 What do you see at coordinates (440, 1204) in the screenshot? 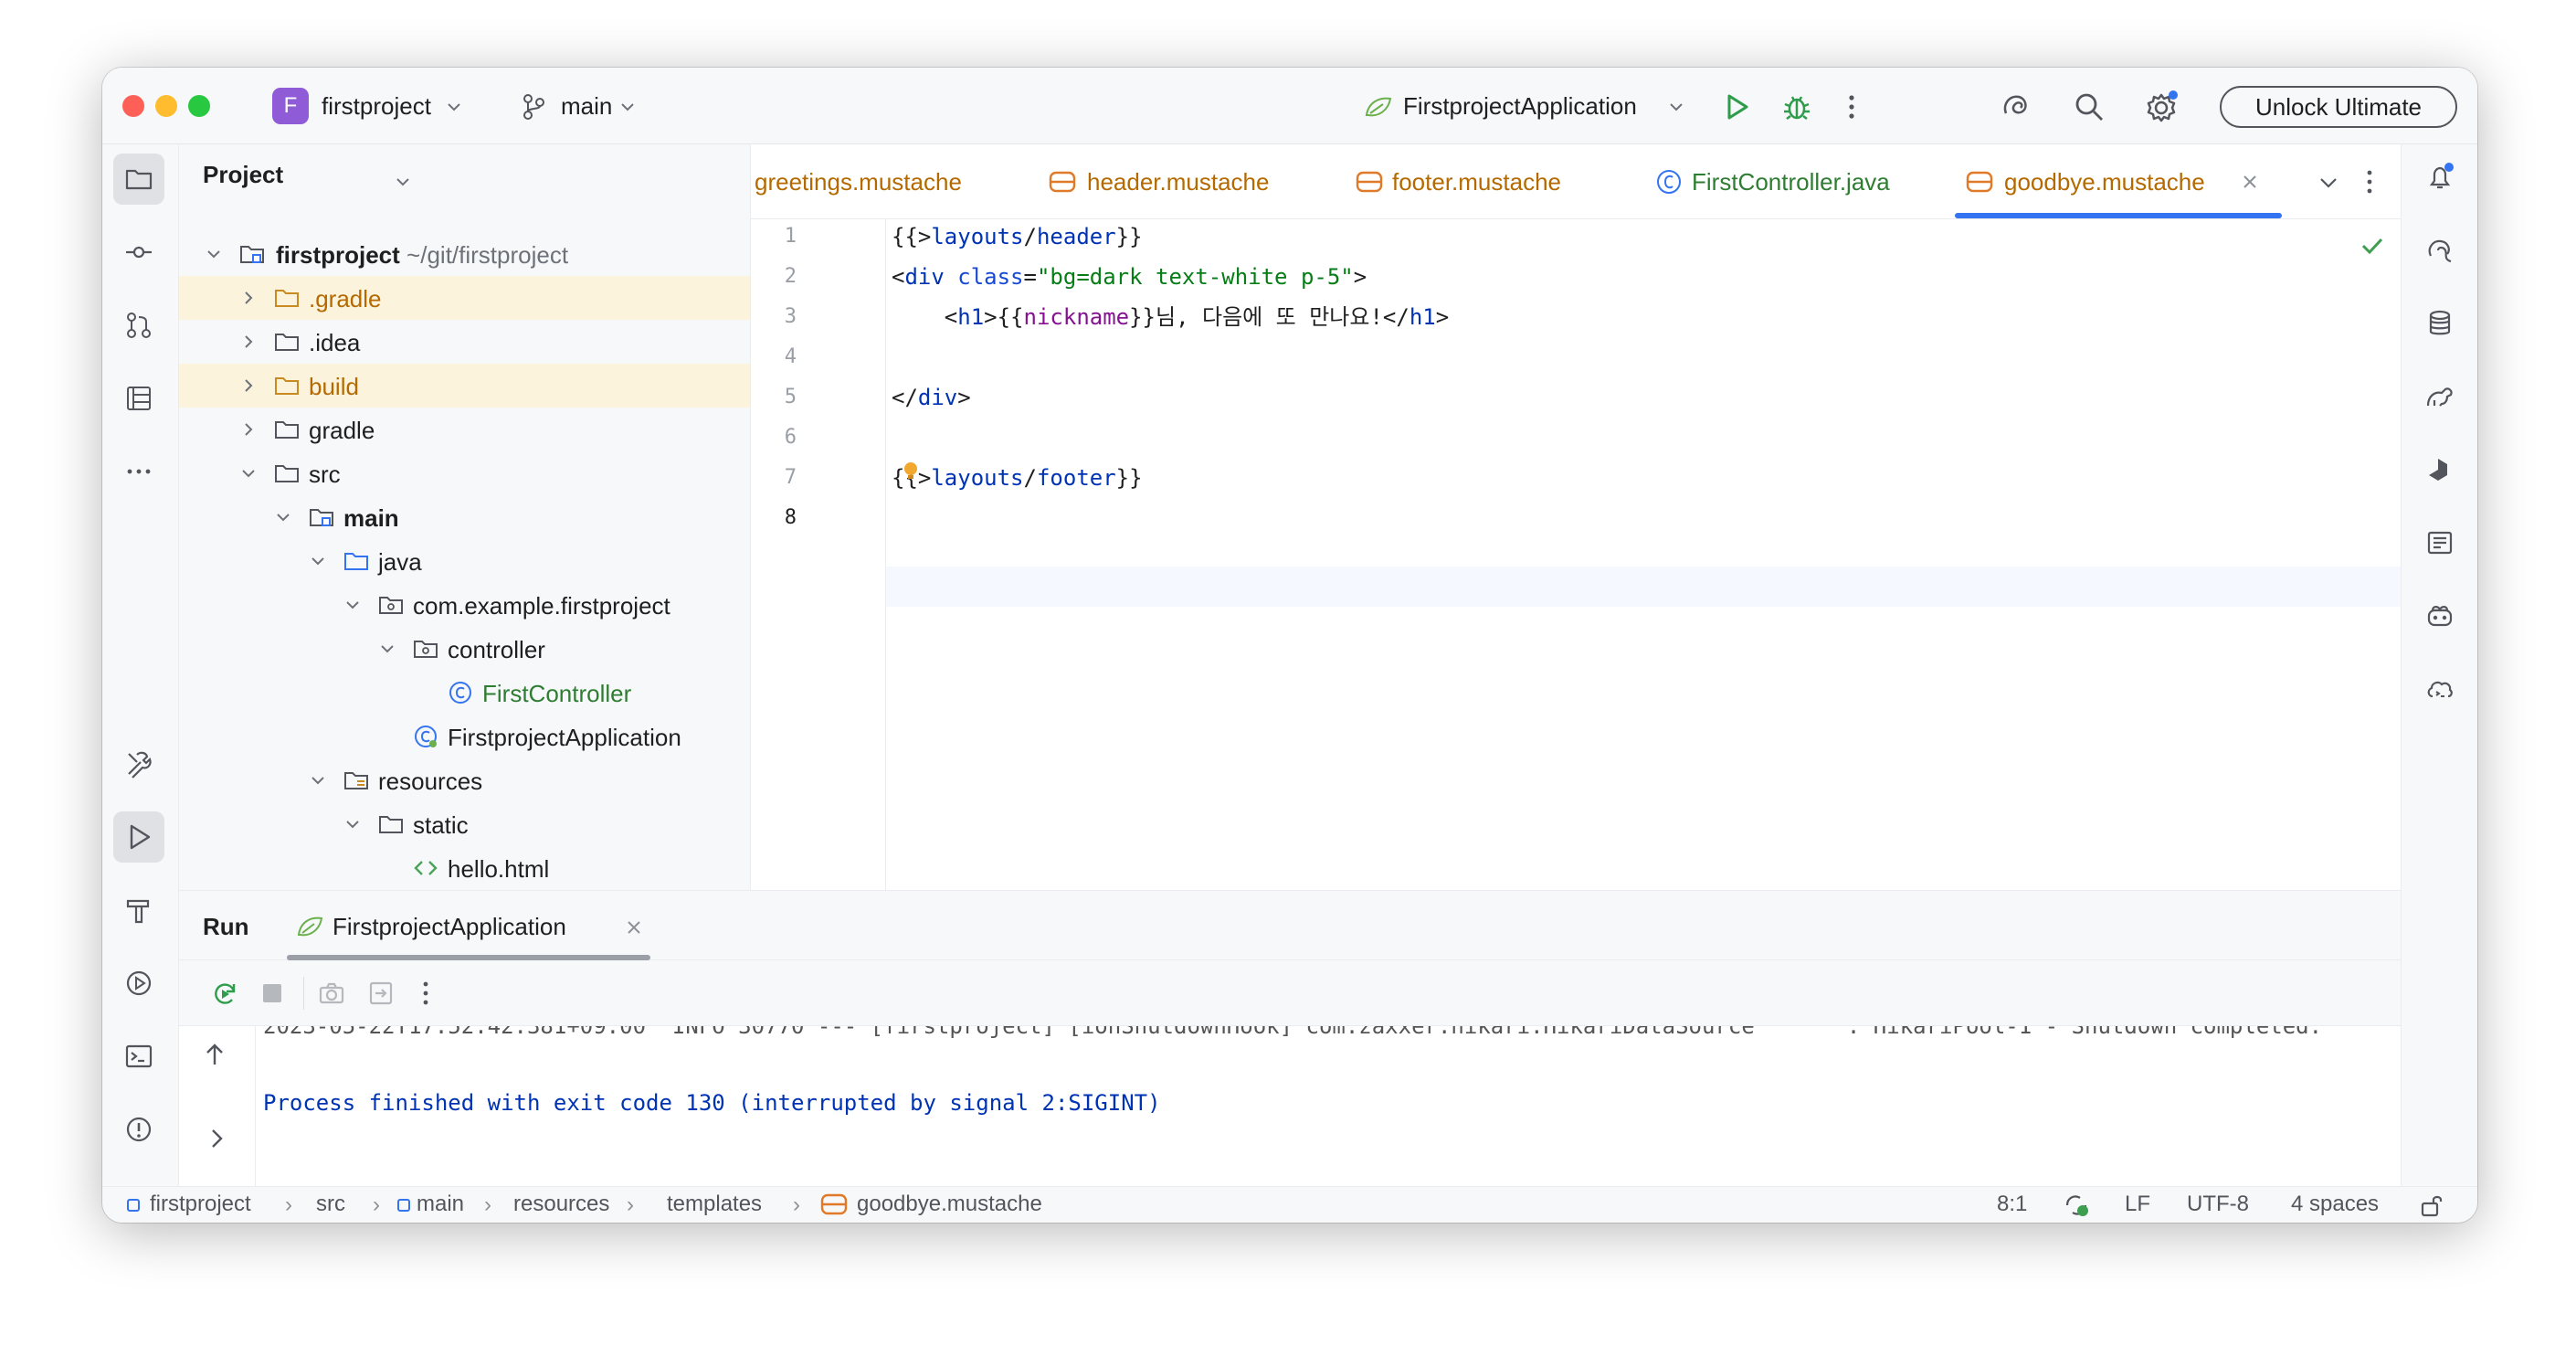
I see `breadcrumb-main: main` at bounding box center [440, 1204].